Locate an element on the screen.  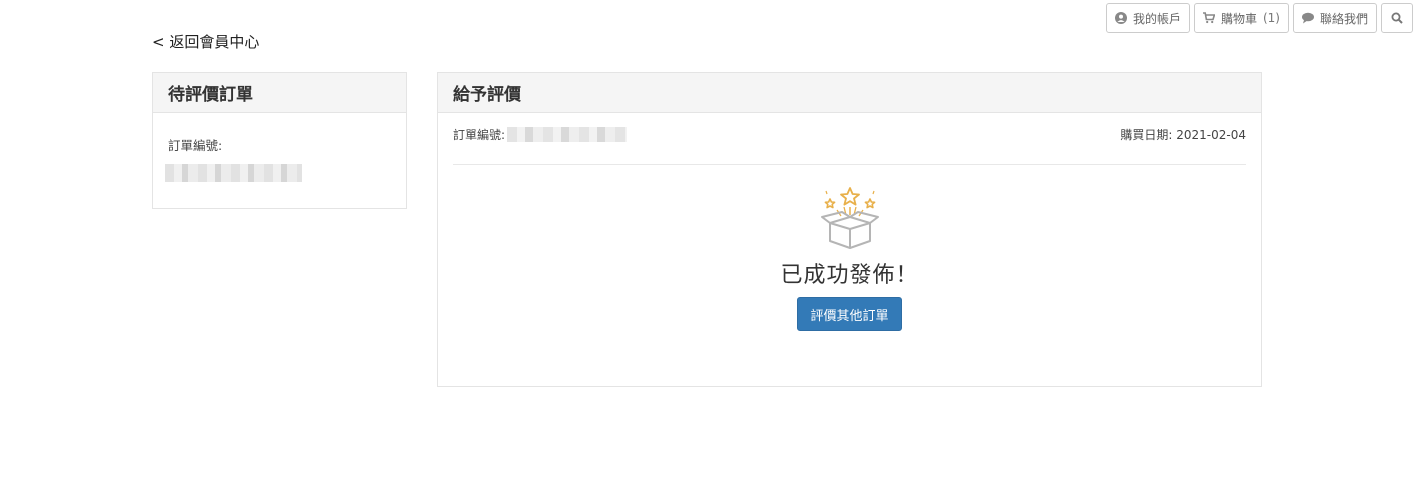
my-account-button: 我的帳戶 is located at coordinates (1147, 18).